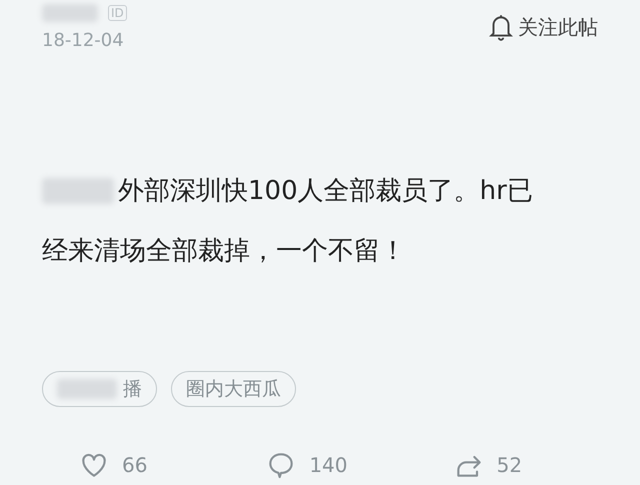 The image size is (640, 485). I want to click on tag-label: 播, so click(132, 389).